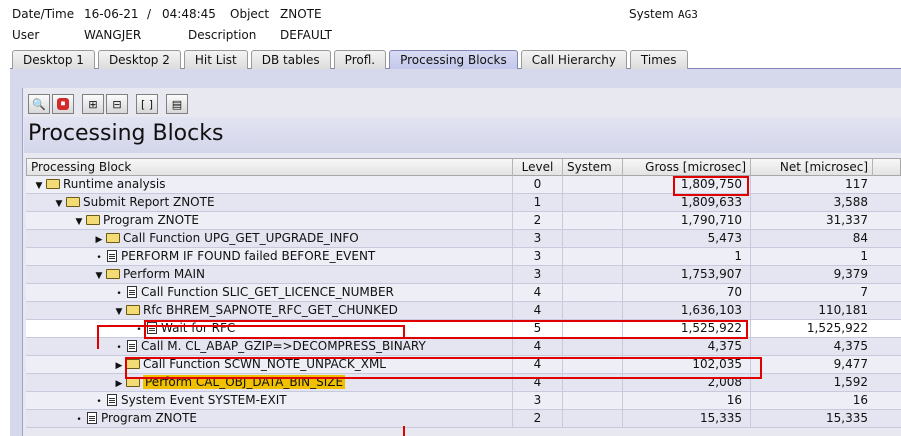 The width and height of the screenshot is (901, 436). I want to click on level-cell: 3, so click(537, 400).